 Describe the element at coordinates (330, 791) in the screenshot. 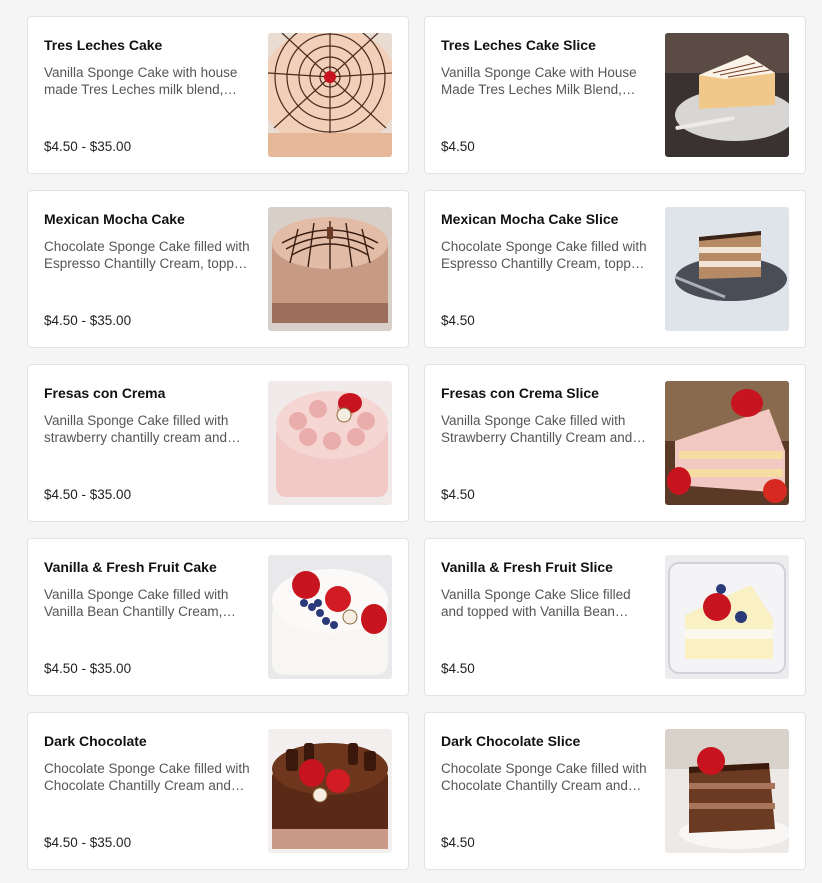

I see `dark-chocolate-cake-image` at that location.